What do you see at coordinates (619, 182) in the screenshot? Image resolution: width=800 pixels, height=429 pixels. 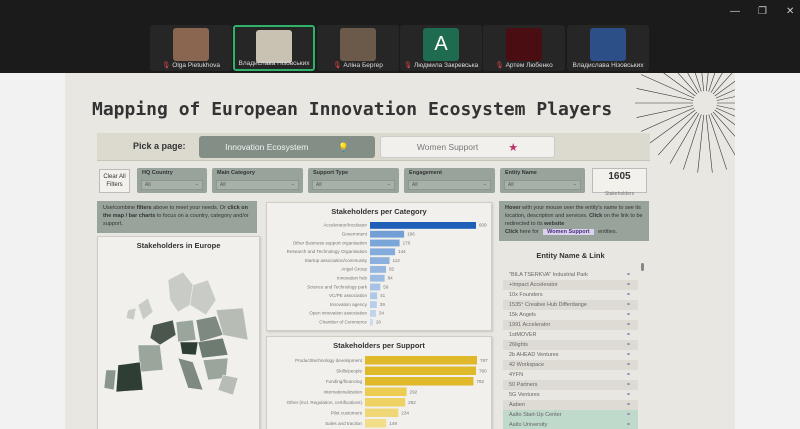 I see `stakeholder-count-card: 1605 Stakeholders` at bounding box center [619, 182].